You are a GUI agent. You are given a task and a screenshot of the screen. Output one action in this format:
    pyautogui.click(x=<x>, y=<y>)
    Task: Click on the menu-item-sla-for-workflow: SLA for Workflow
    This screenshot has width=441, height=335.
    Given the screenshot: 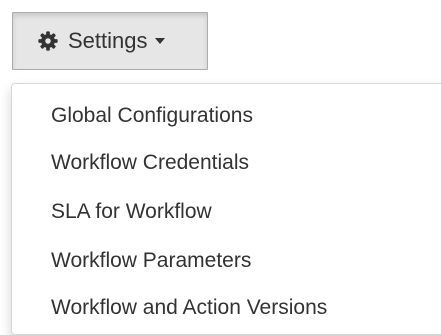 What is the action you would take?
    pyautogui.click(x=131, y=212)
    